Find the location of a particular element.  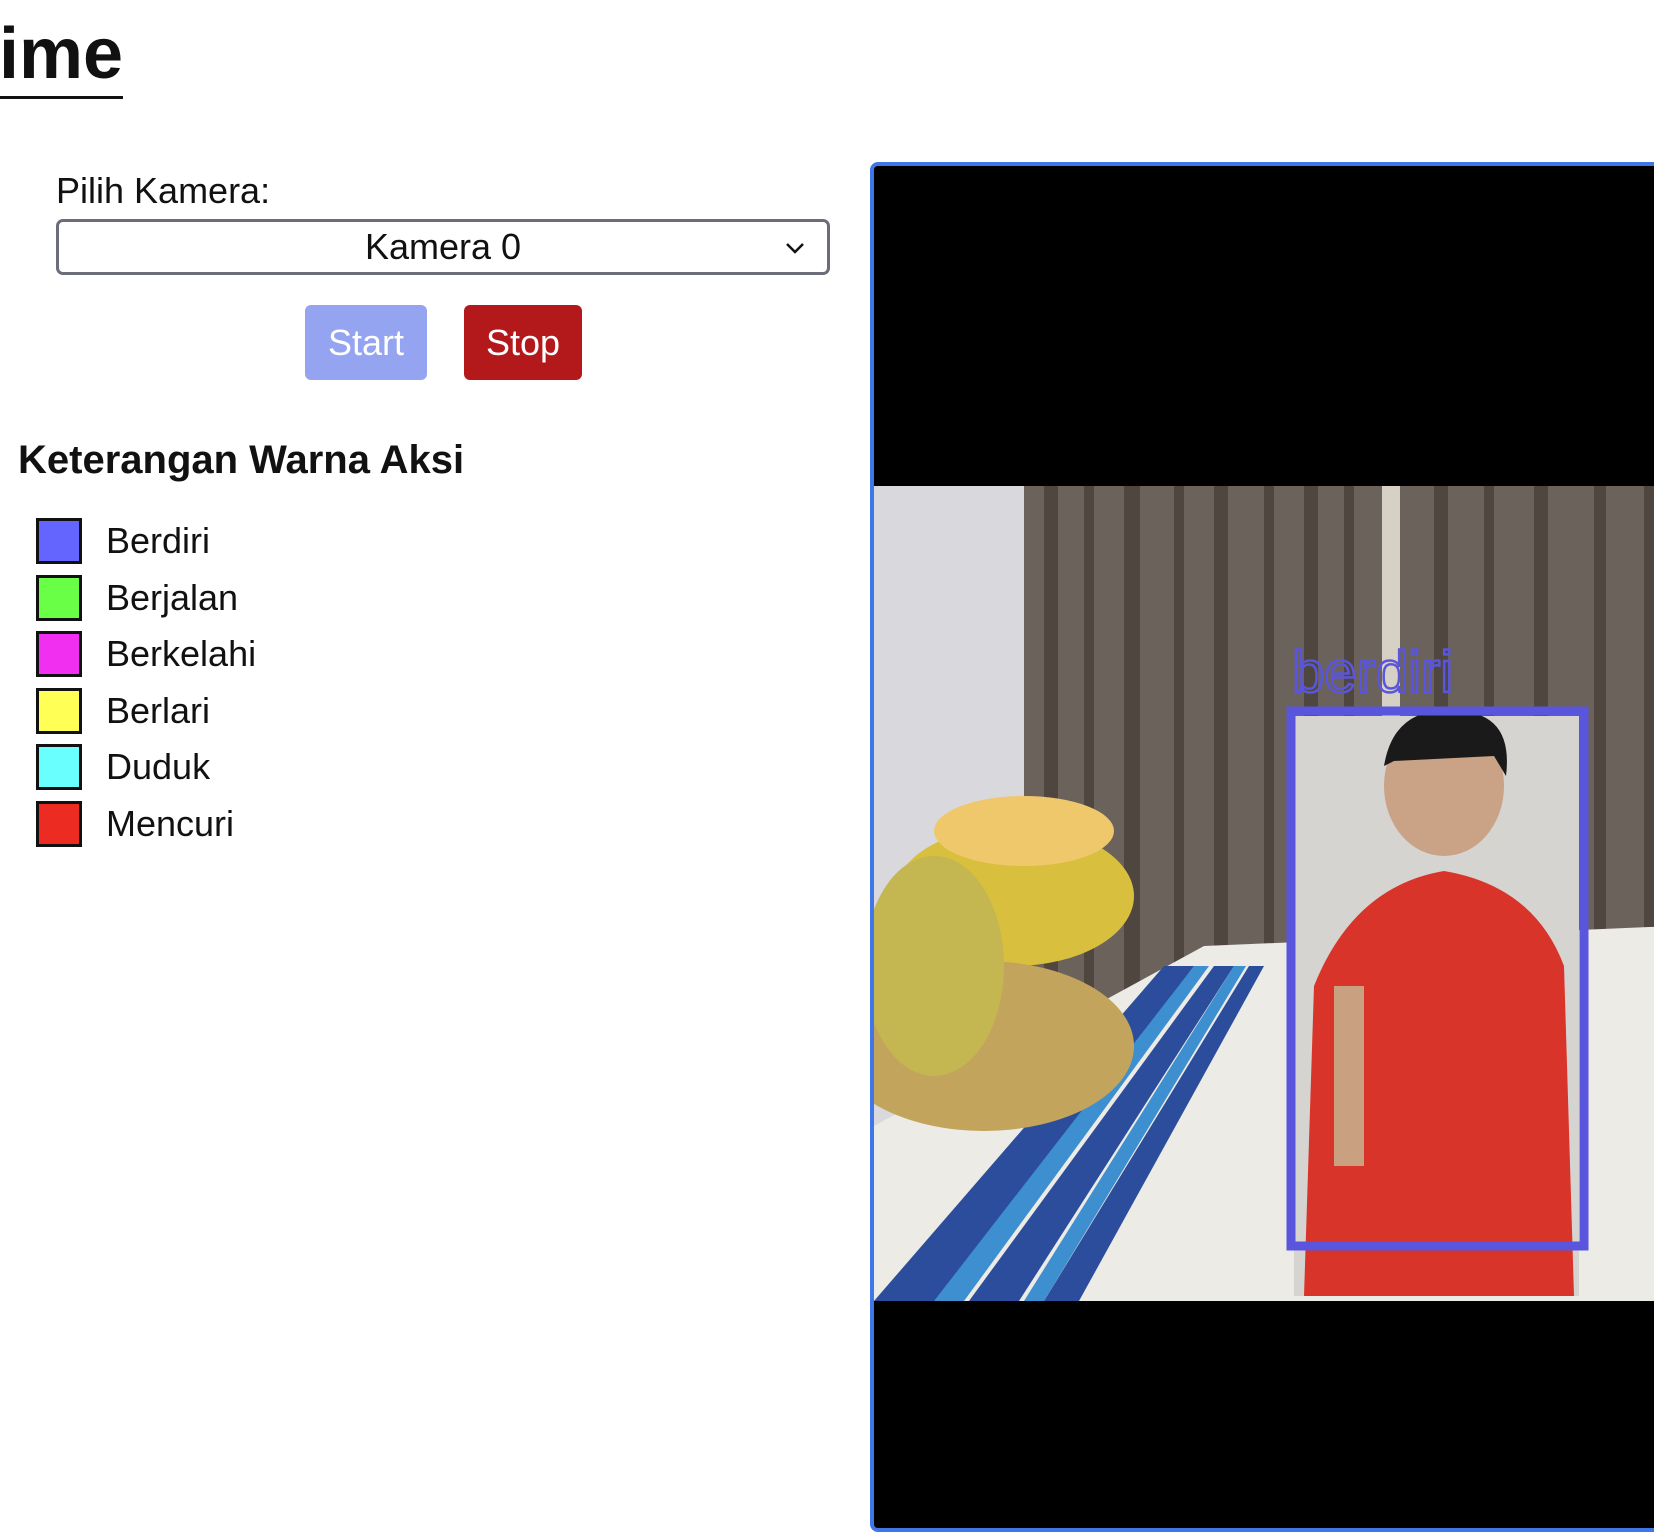

legend-item: Berkelahi is located at coordinates (146, 654).